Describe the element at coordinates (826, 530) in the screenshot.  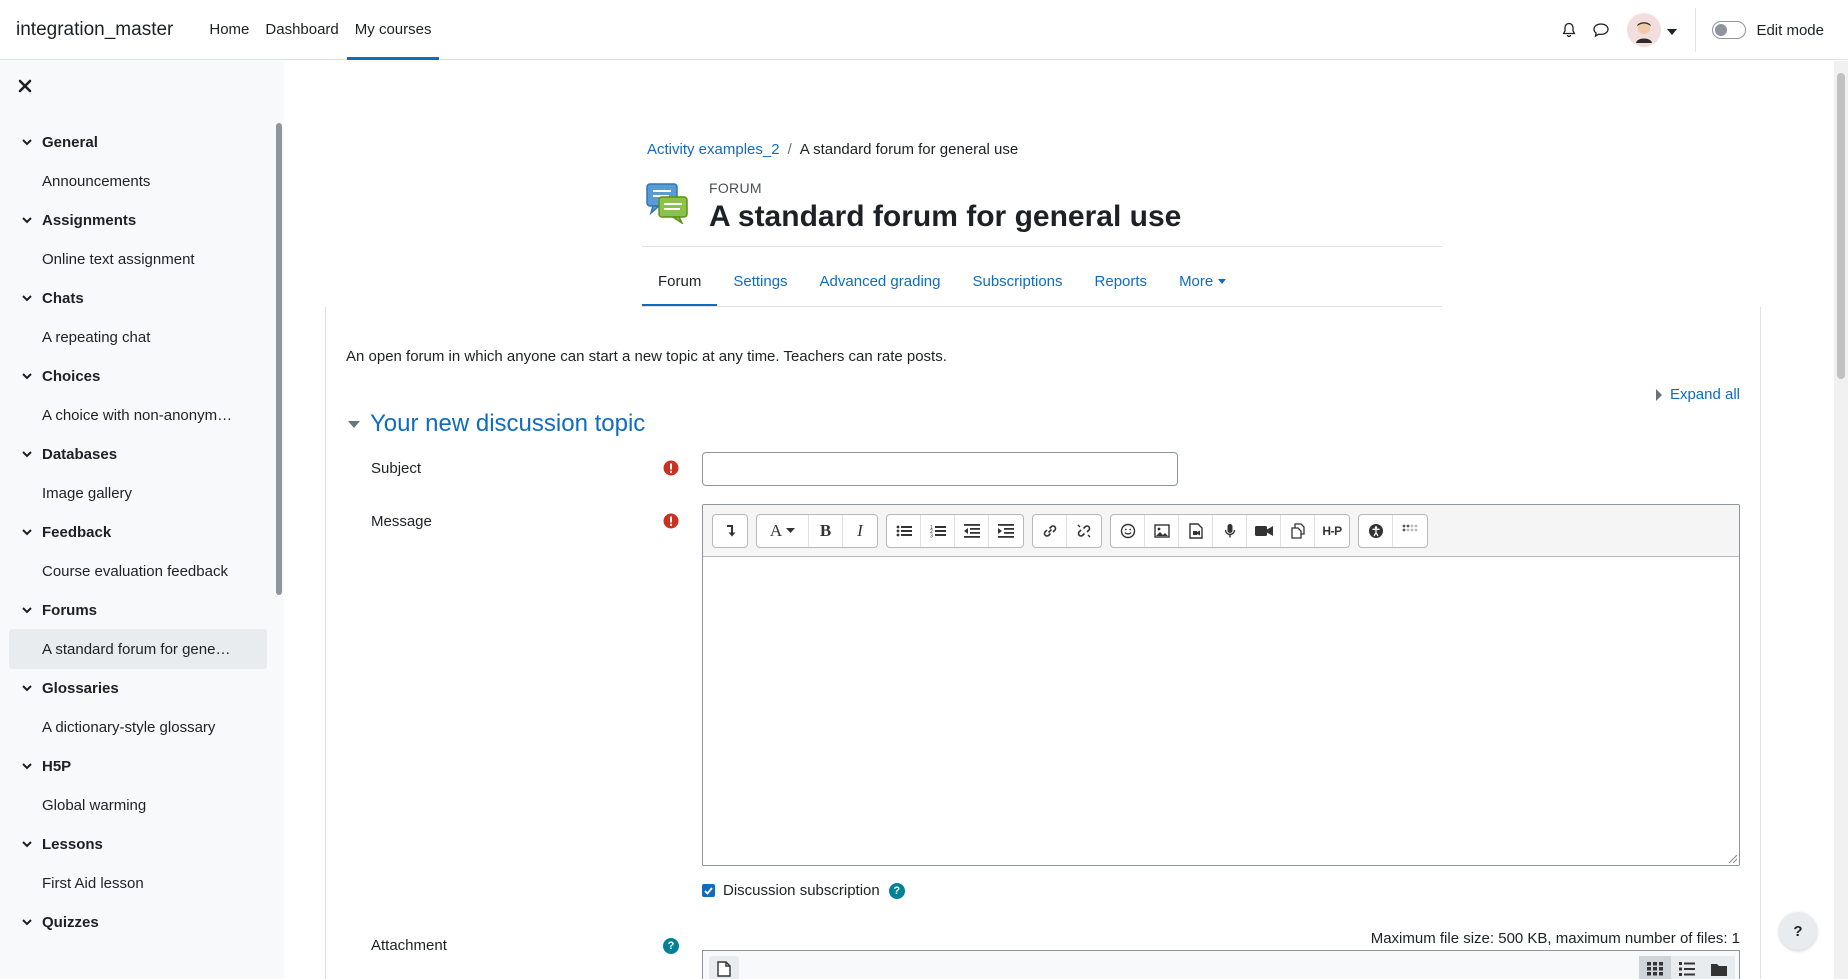
I see `bold-icon: B` at that location.